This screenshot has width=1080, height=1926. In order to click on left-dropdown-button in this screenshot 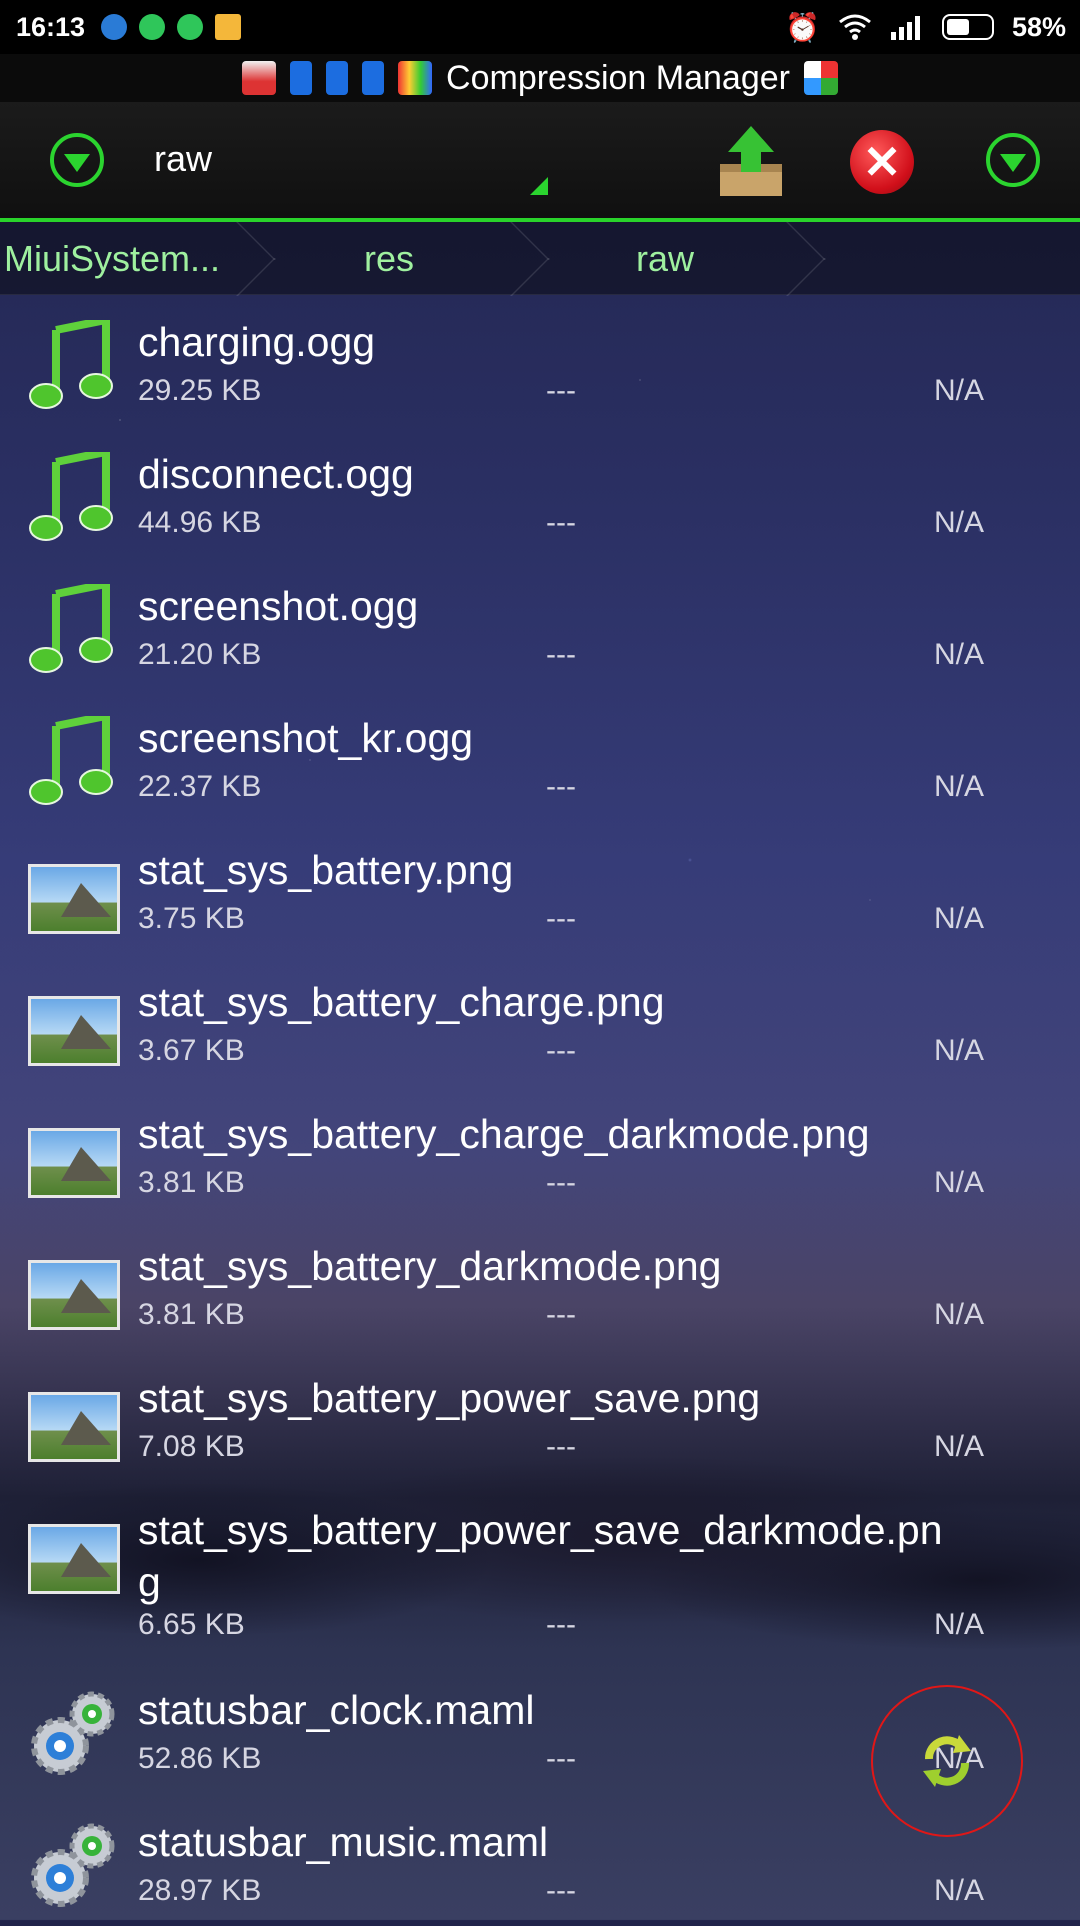, I will do `click(77, 160)`.